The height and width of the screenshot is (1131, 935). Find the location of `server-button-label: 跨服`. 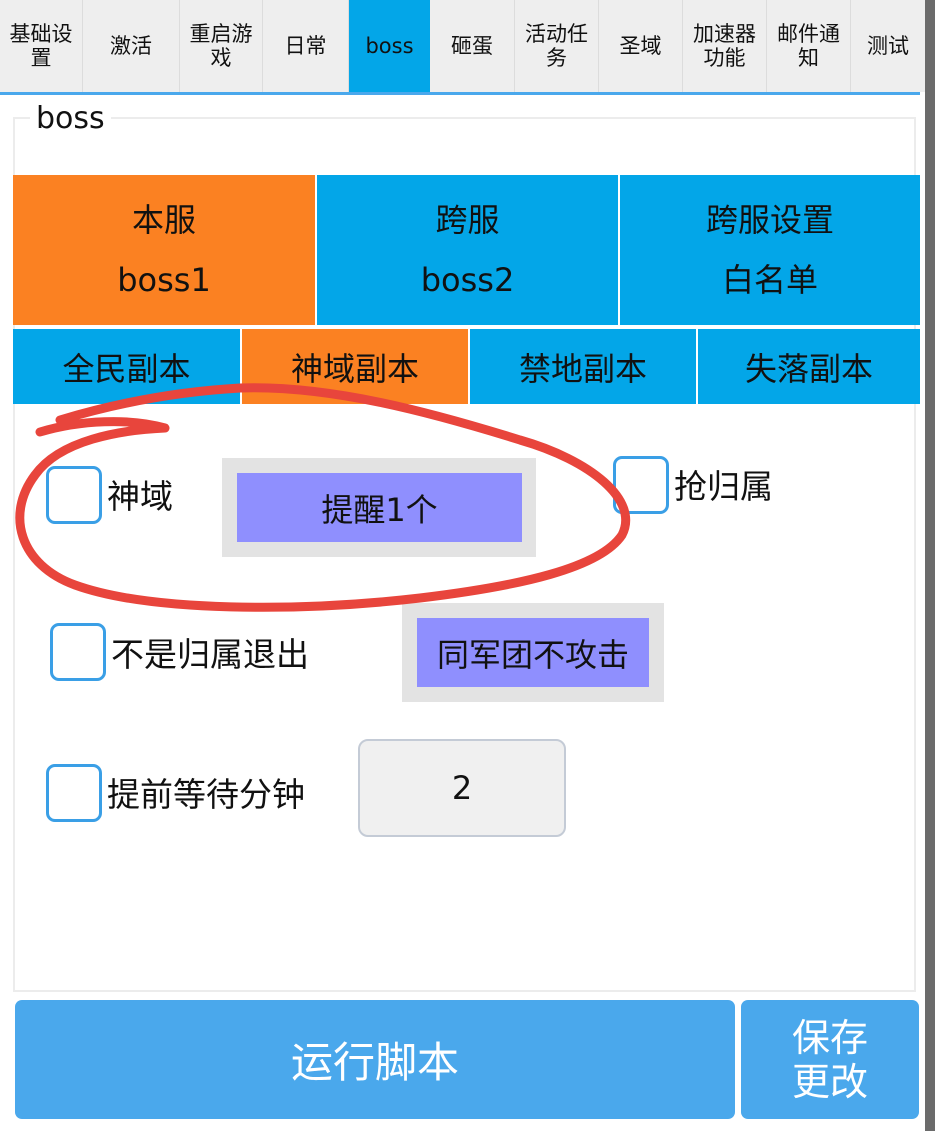

server-button-label: 跨服 is located at coordinates (467, 220).